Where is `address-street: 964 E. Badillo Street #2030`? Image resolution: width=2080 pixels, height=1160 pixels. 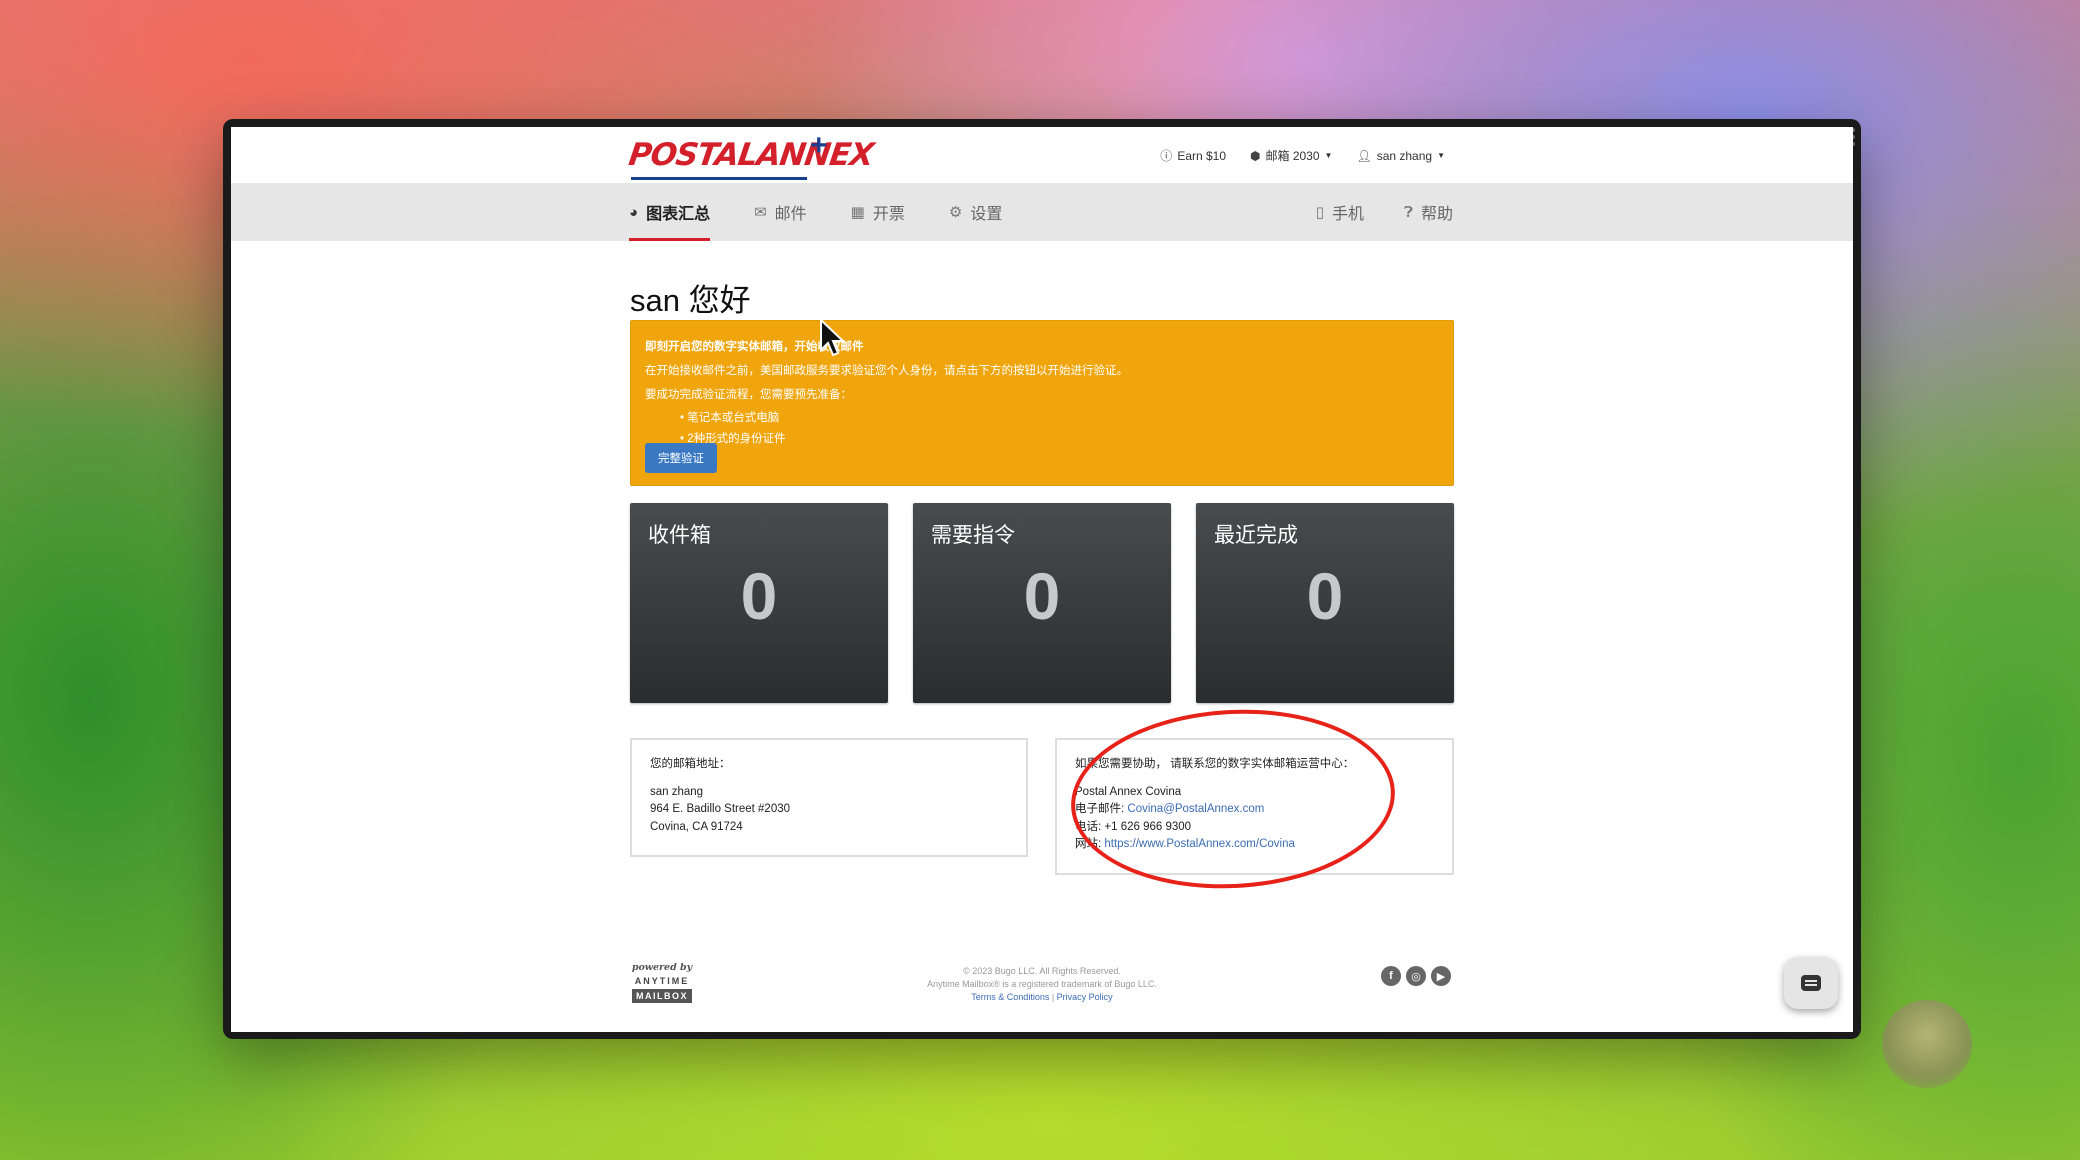 address-street: 964 E. Badillo Street #2030 is located at coordinates (720, 809).